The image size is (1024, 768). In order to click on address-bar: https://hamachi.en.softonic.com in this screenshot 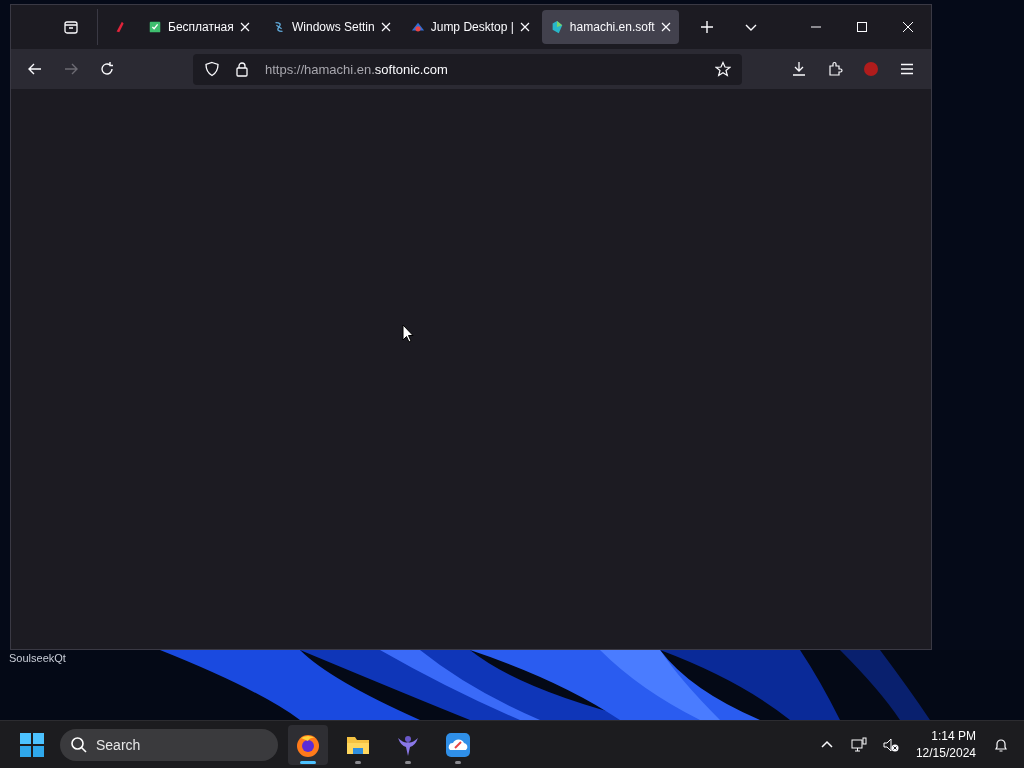, I will do `click(467, 69)`.